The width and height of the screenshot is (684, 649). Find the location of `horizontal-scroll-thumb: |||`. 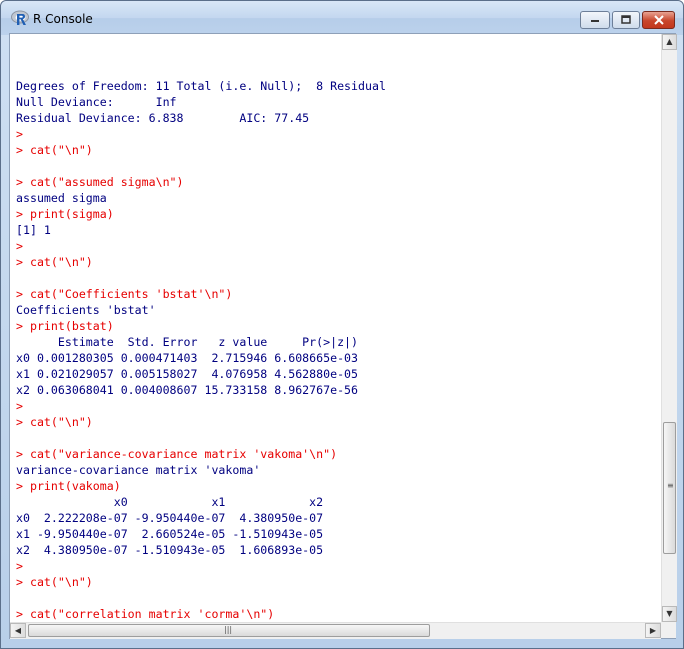

horizontal-scroll-thumb: ||| is located at coordinates (229, 630).